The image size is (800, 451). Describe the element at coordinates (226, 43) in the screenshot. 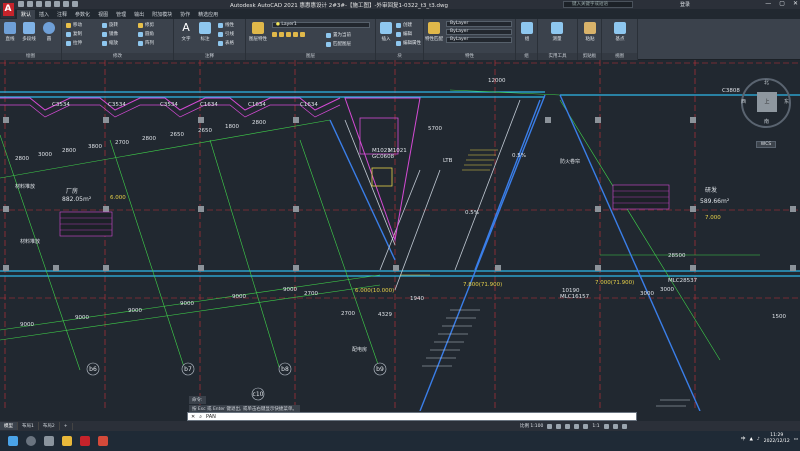

I see `table-button: 表格` at that location.